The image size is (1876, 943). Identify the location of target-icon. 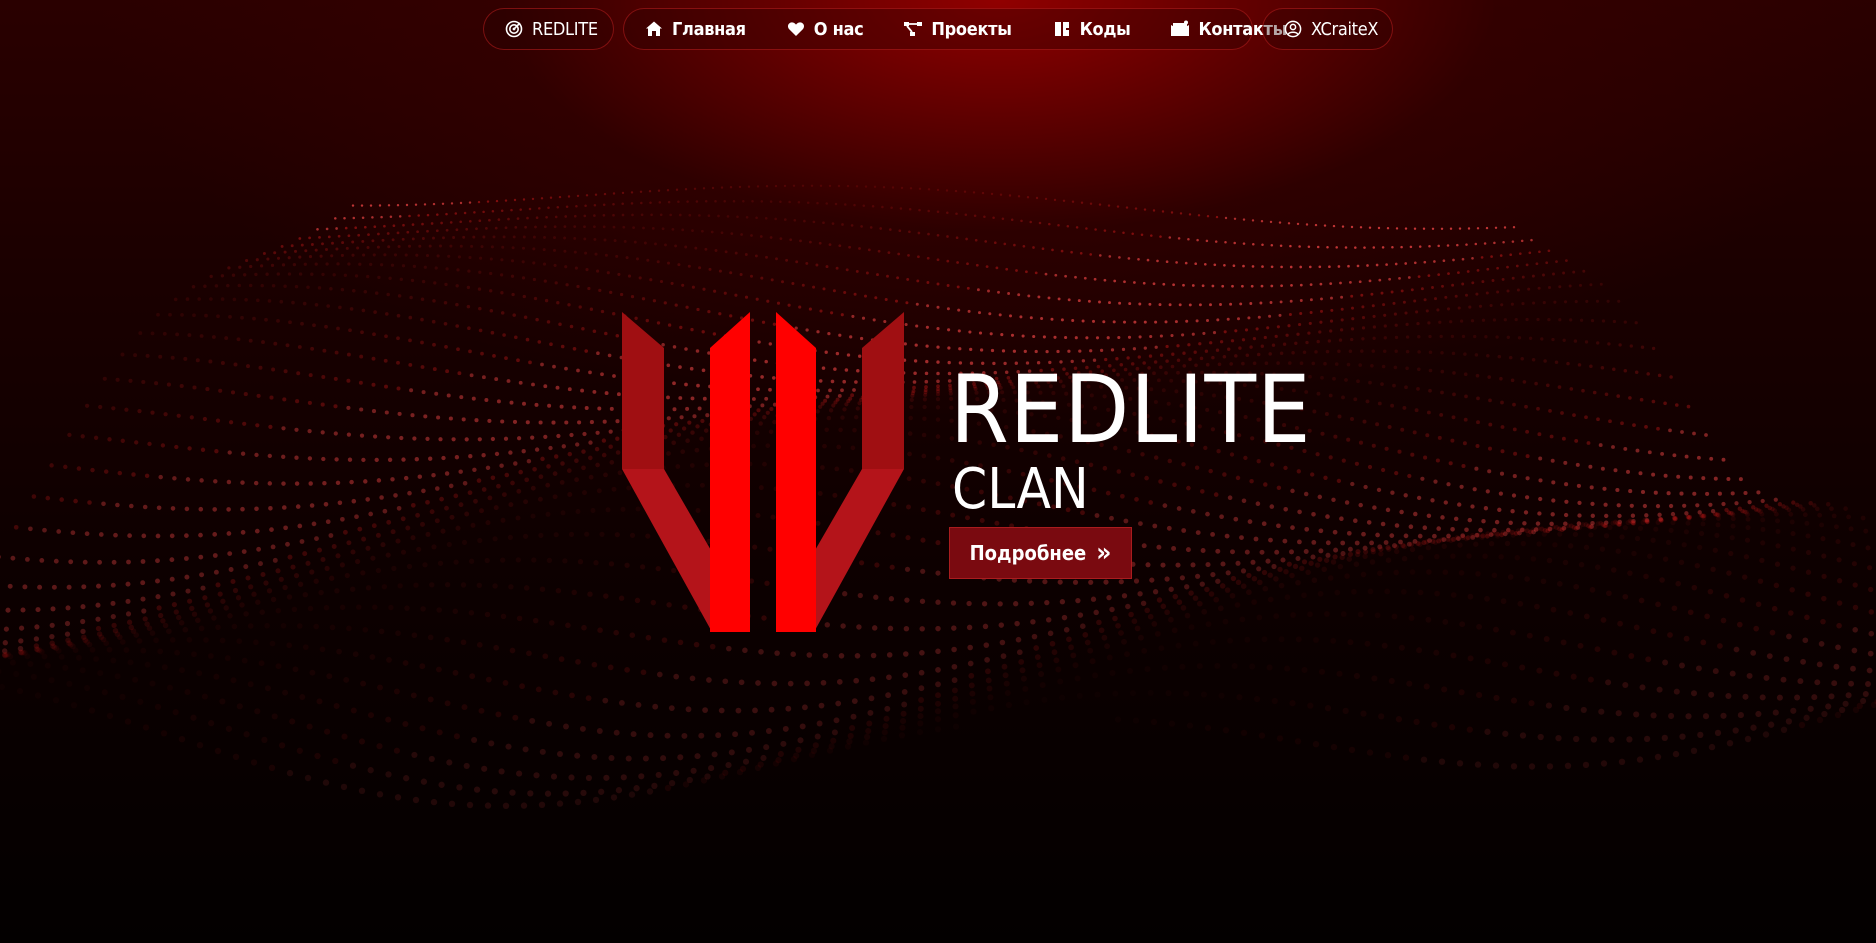
(514, 29).